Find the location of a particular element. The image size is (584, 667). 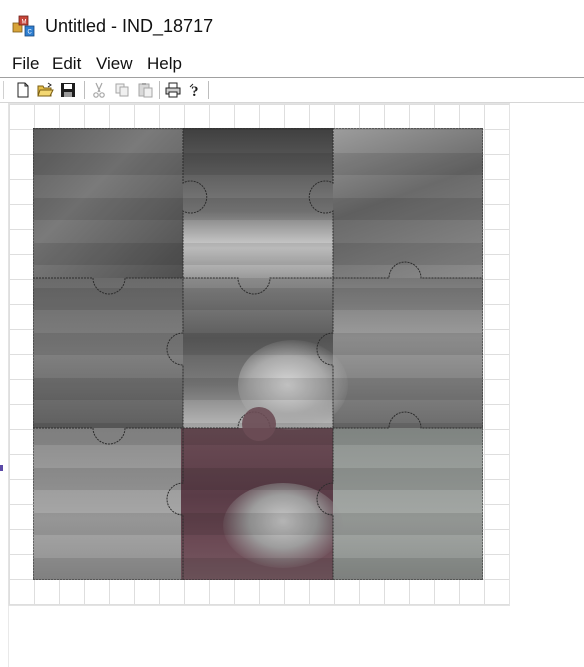

svg-text: M is located at coordinates (24, 23).